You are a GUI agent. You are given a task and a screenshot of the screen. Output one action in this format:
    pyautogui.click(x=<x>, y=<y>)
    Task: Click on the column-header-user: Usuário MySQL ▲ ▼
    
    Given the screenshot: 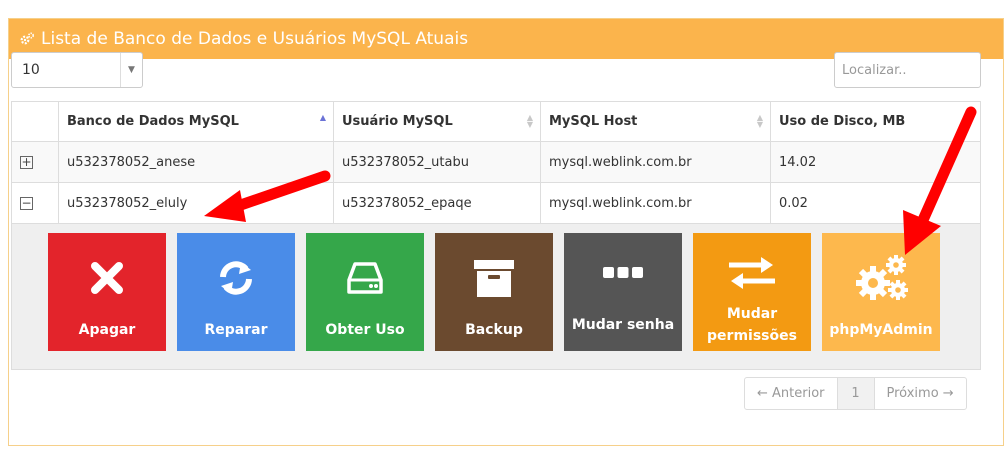 What is the action you would take?
    pyautogui.click(x=437, y=121)
    